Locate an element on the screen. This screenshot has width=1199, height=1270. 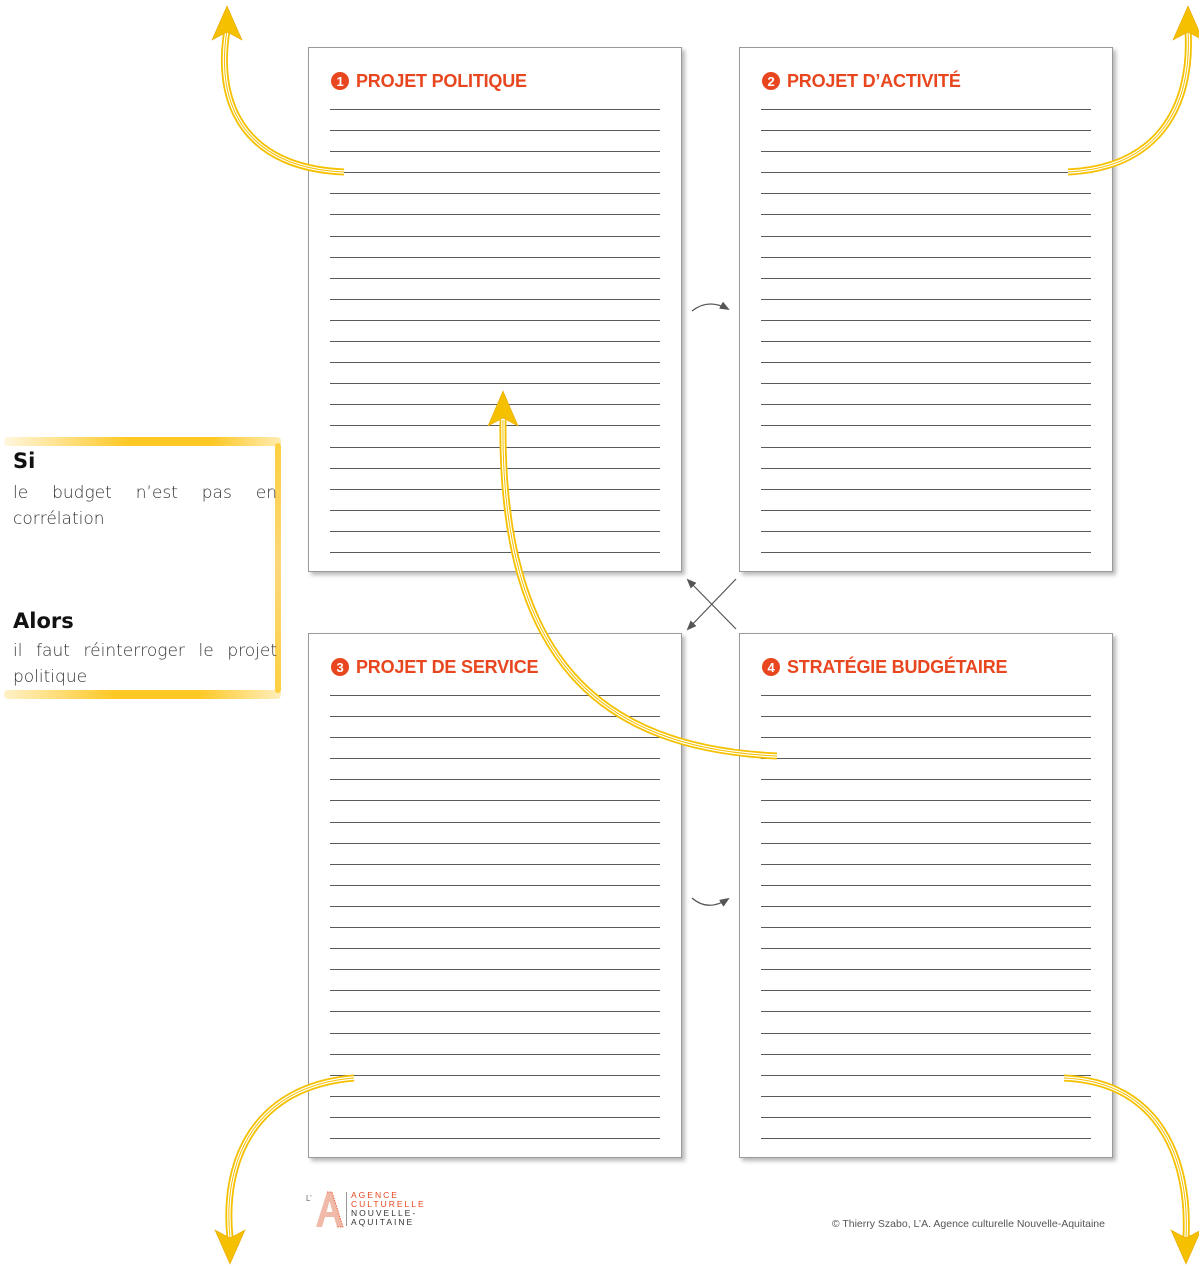
agence-culturelle-logo: L’ AGENCE CULTURELLE NOUVELLE- AQUITAINE is located at coordinates (371, 1213).